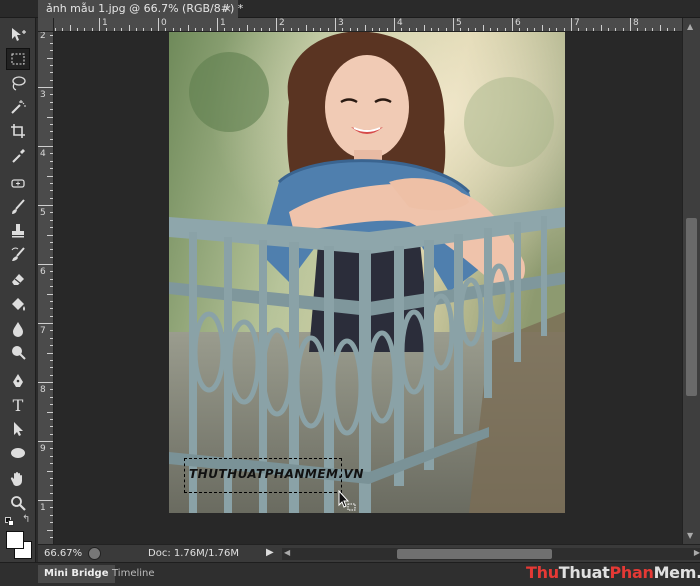  I want to click on pen-tool, so click(18, 381).